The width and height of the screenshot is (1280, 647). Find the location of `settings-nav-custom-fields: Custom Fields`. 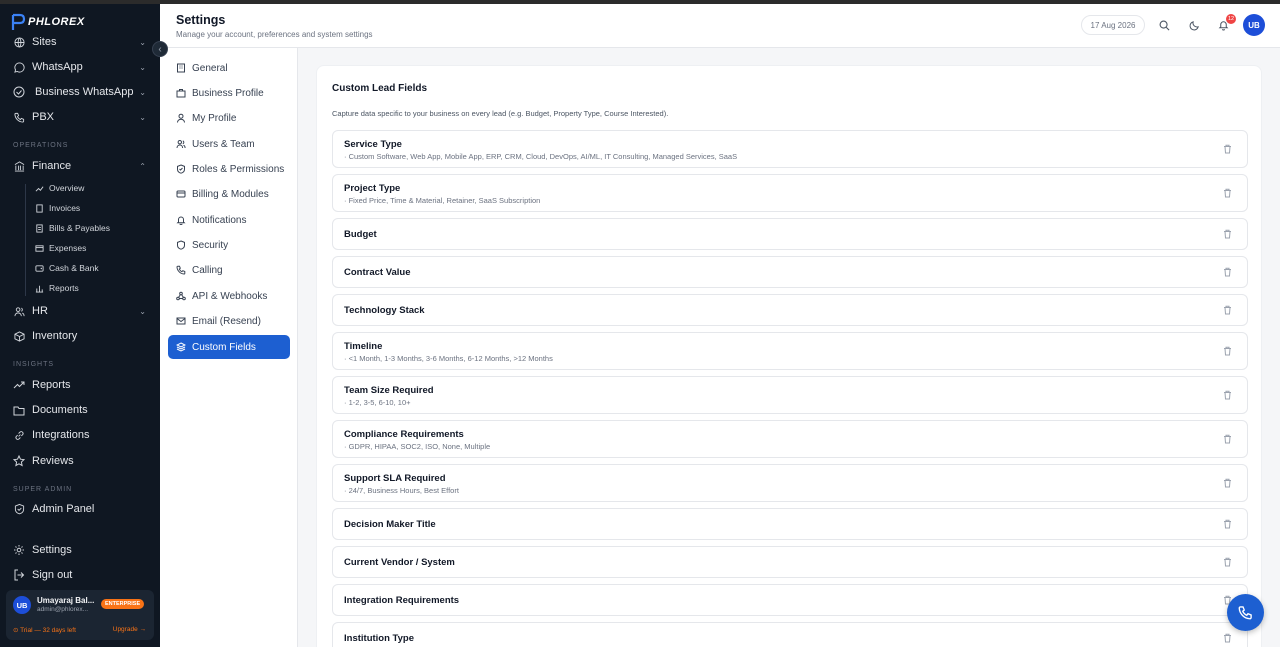

settings-nav-custom-fields: Custom Fields is located at coordinates (229, 347).